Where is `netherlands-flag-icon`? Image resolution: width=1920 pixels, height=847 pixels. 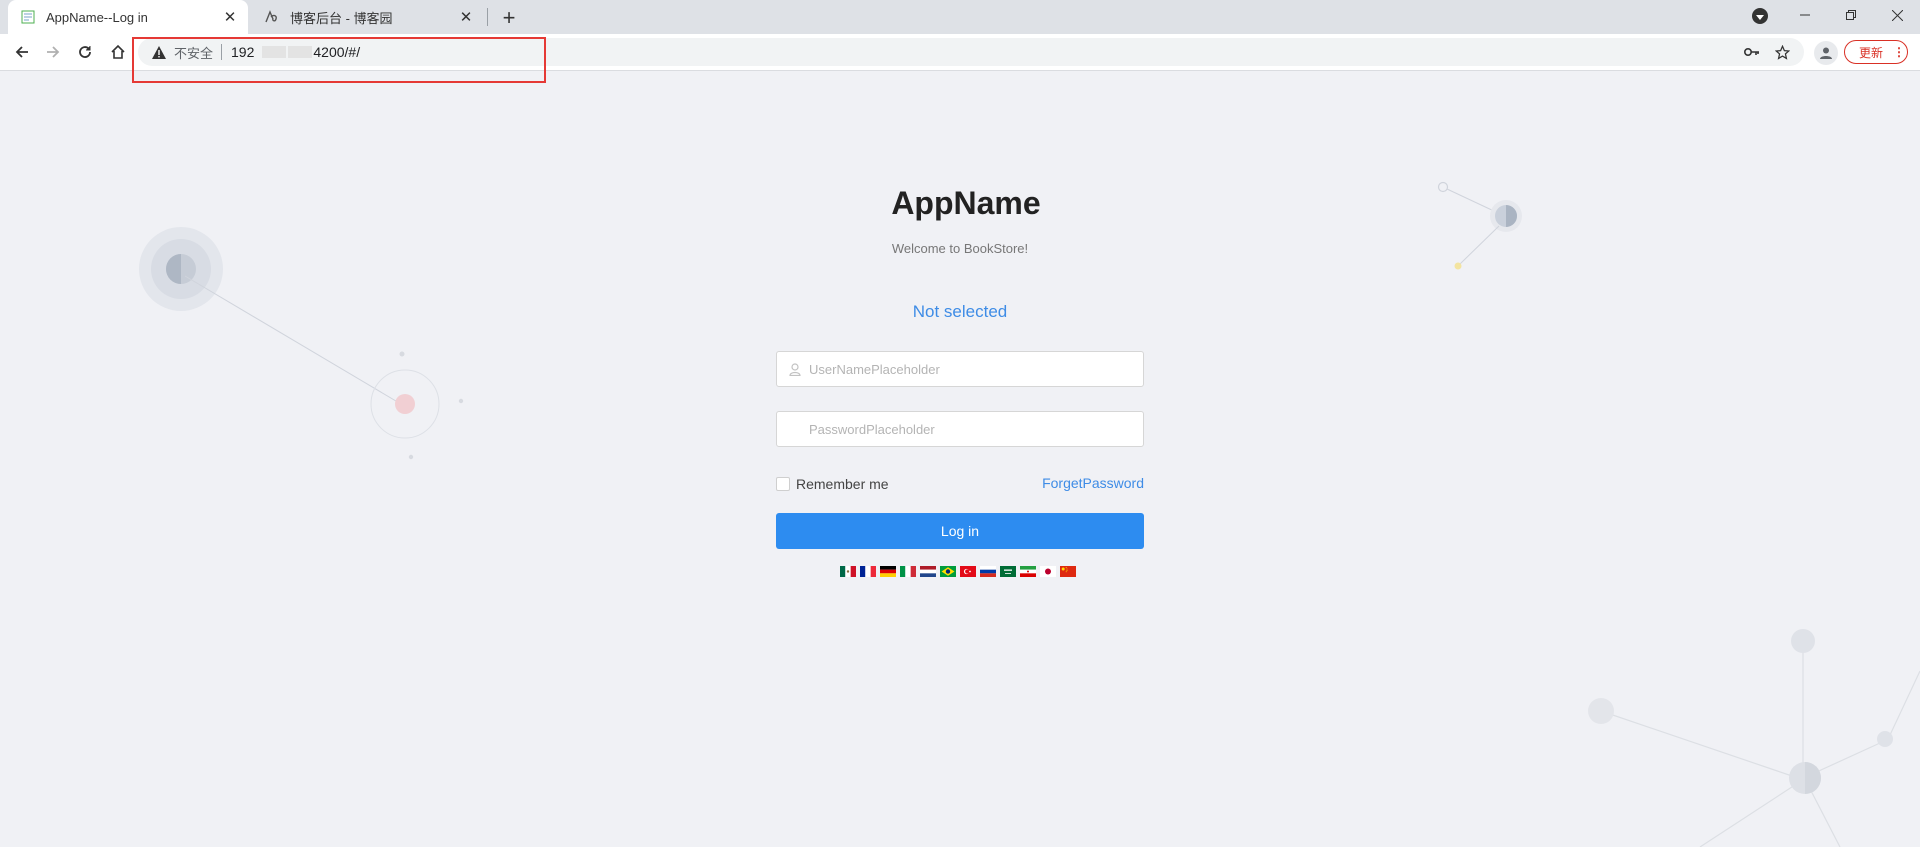 netherlands-flag-icon is located at coordinates (928, 571).